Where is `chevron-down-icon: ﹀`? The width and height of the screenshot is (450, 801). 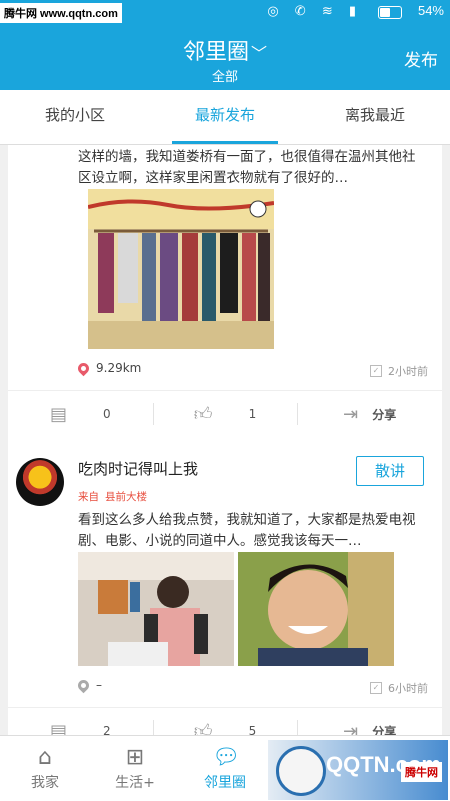 chevron-down-icon: ﹀ is located at coordinates (259, 53).